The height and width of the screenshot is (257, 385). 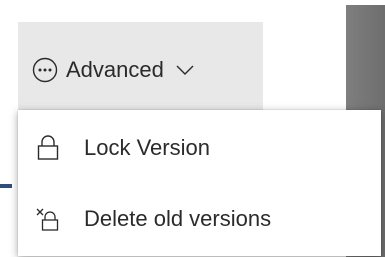 I want to click on advanced-label: Advanced, so click(x=115, y=69).